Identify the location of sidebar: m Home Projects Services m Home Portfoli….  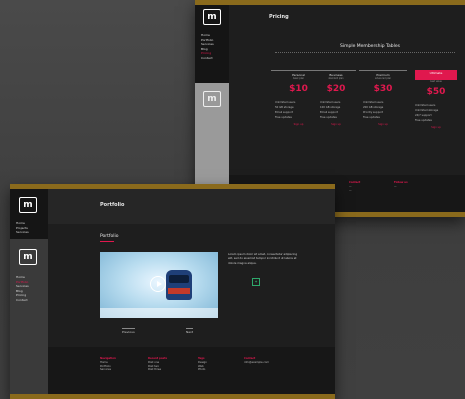
(29, 291).